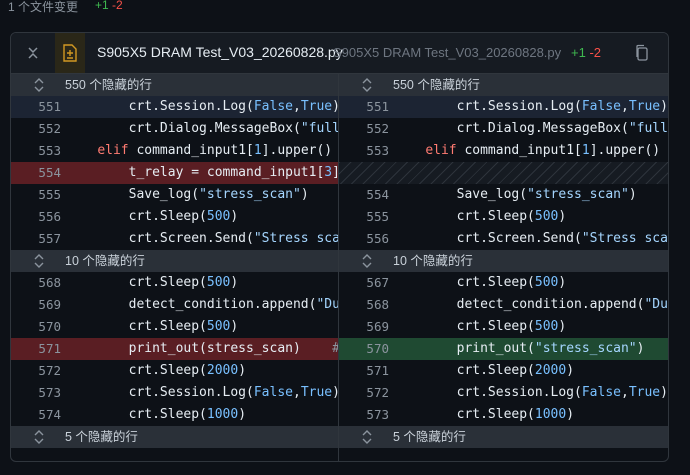 This screenshot has width=690, height=475. What do you see at coordinates (174, 327) in the screenshot?
I see `code-line: 570 crt.Sleep(500)` at bounding box center [174, 327].